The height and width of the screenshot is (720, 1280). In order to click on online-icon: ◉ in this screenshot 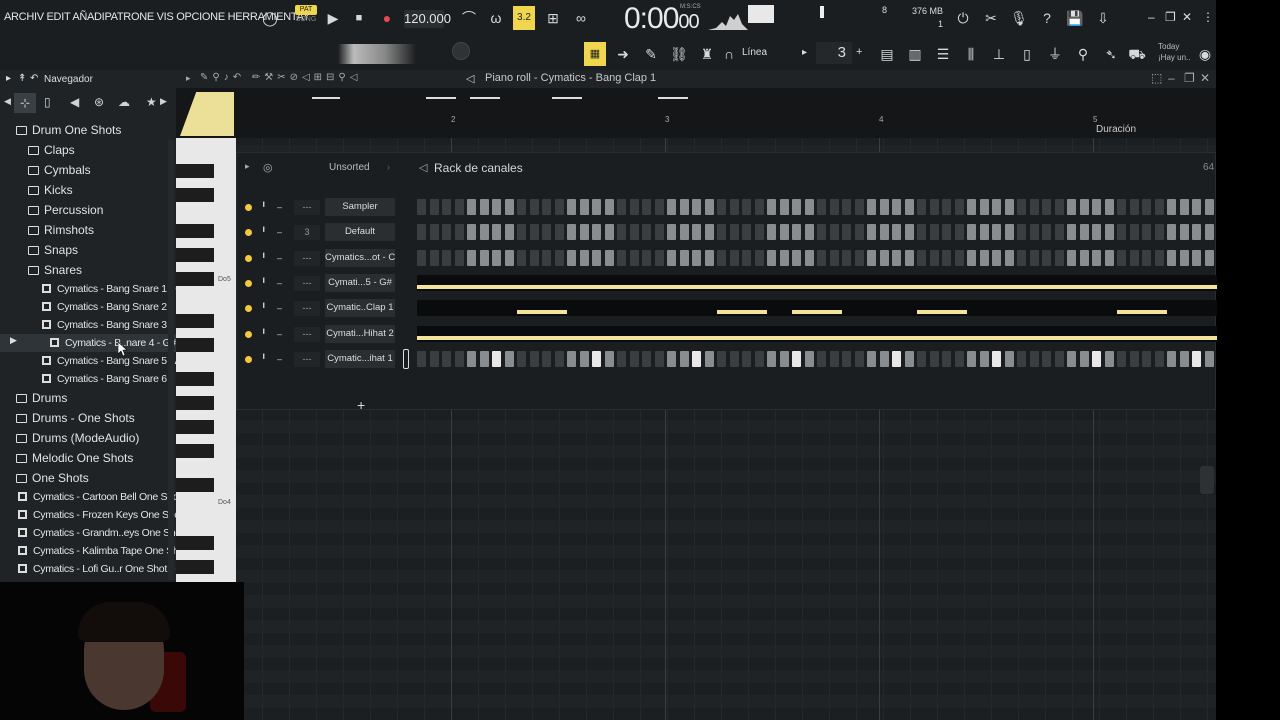, I will do `click(1205, 54)`.